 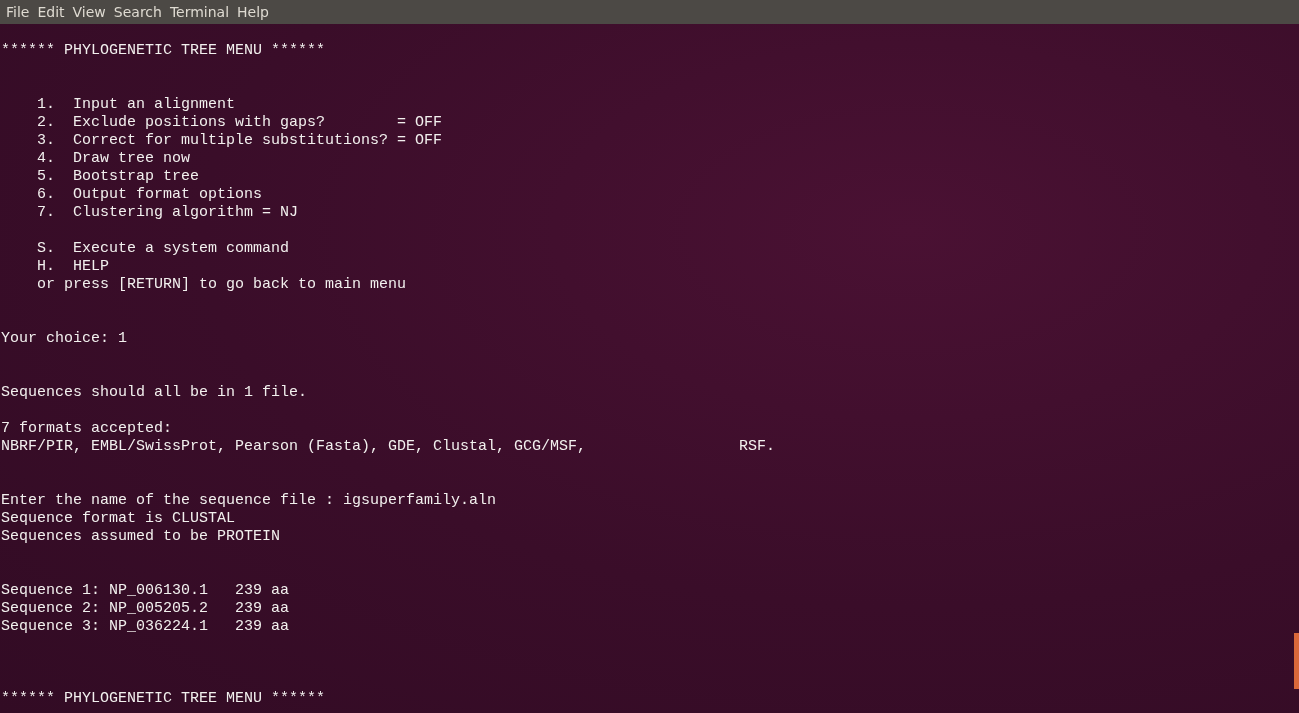 What do you see at coordinates (73, 267) in the screenshot?
I see `menu-option: H. HELP` at bounding box center [73, 267].